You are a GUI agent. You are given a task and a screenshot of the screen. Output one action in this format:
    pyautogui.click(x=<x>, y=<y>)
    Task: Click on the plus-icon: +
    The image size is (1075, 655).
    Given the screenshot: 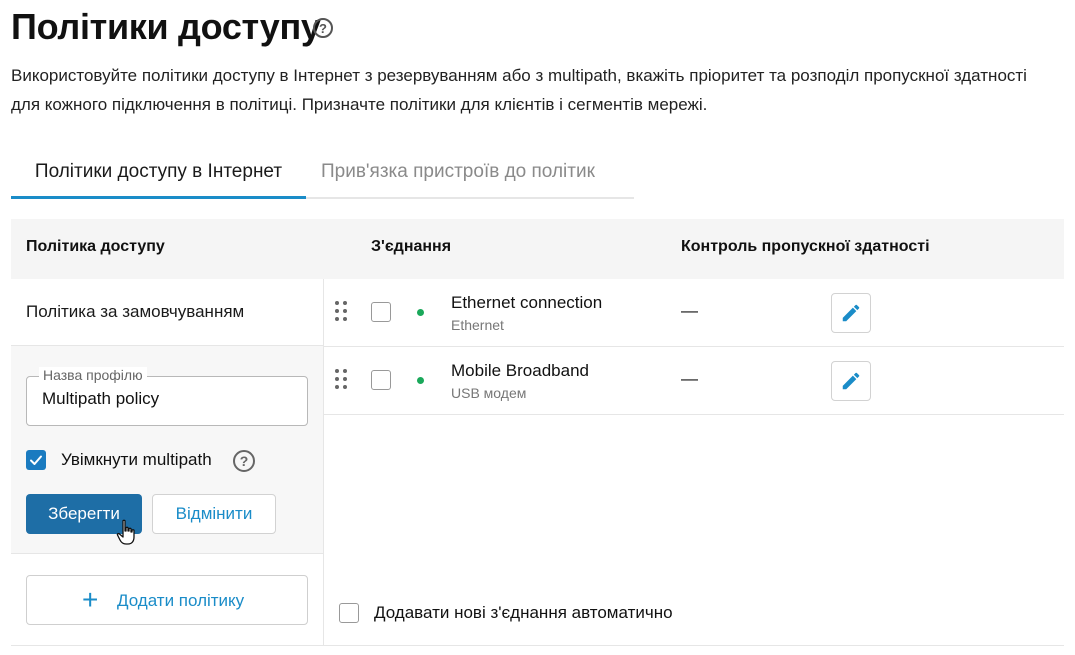 What is the action you would take?
    pyautogui.click(x=90, y=599)
    